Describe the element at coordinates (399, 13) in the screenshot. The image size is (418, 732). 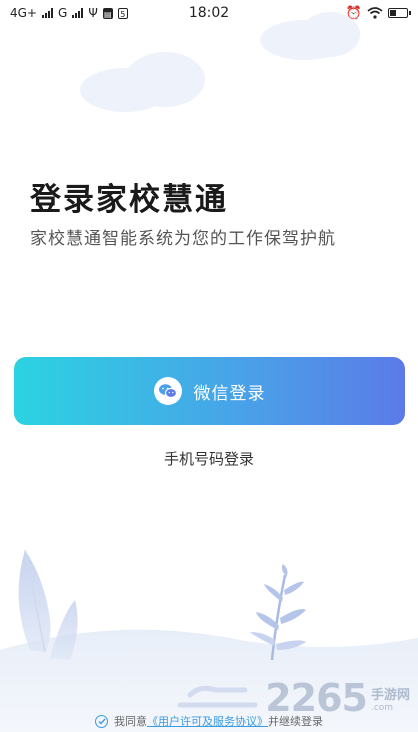
I see `battery-icon` at that location.